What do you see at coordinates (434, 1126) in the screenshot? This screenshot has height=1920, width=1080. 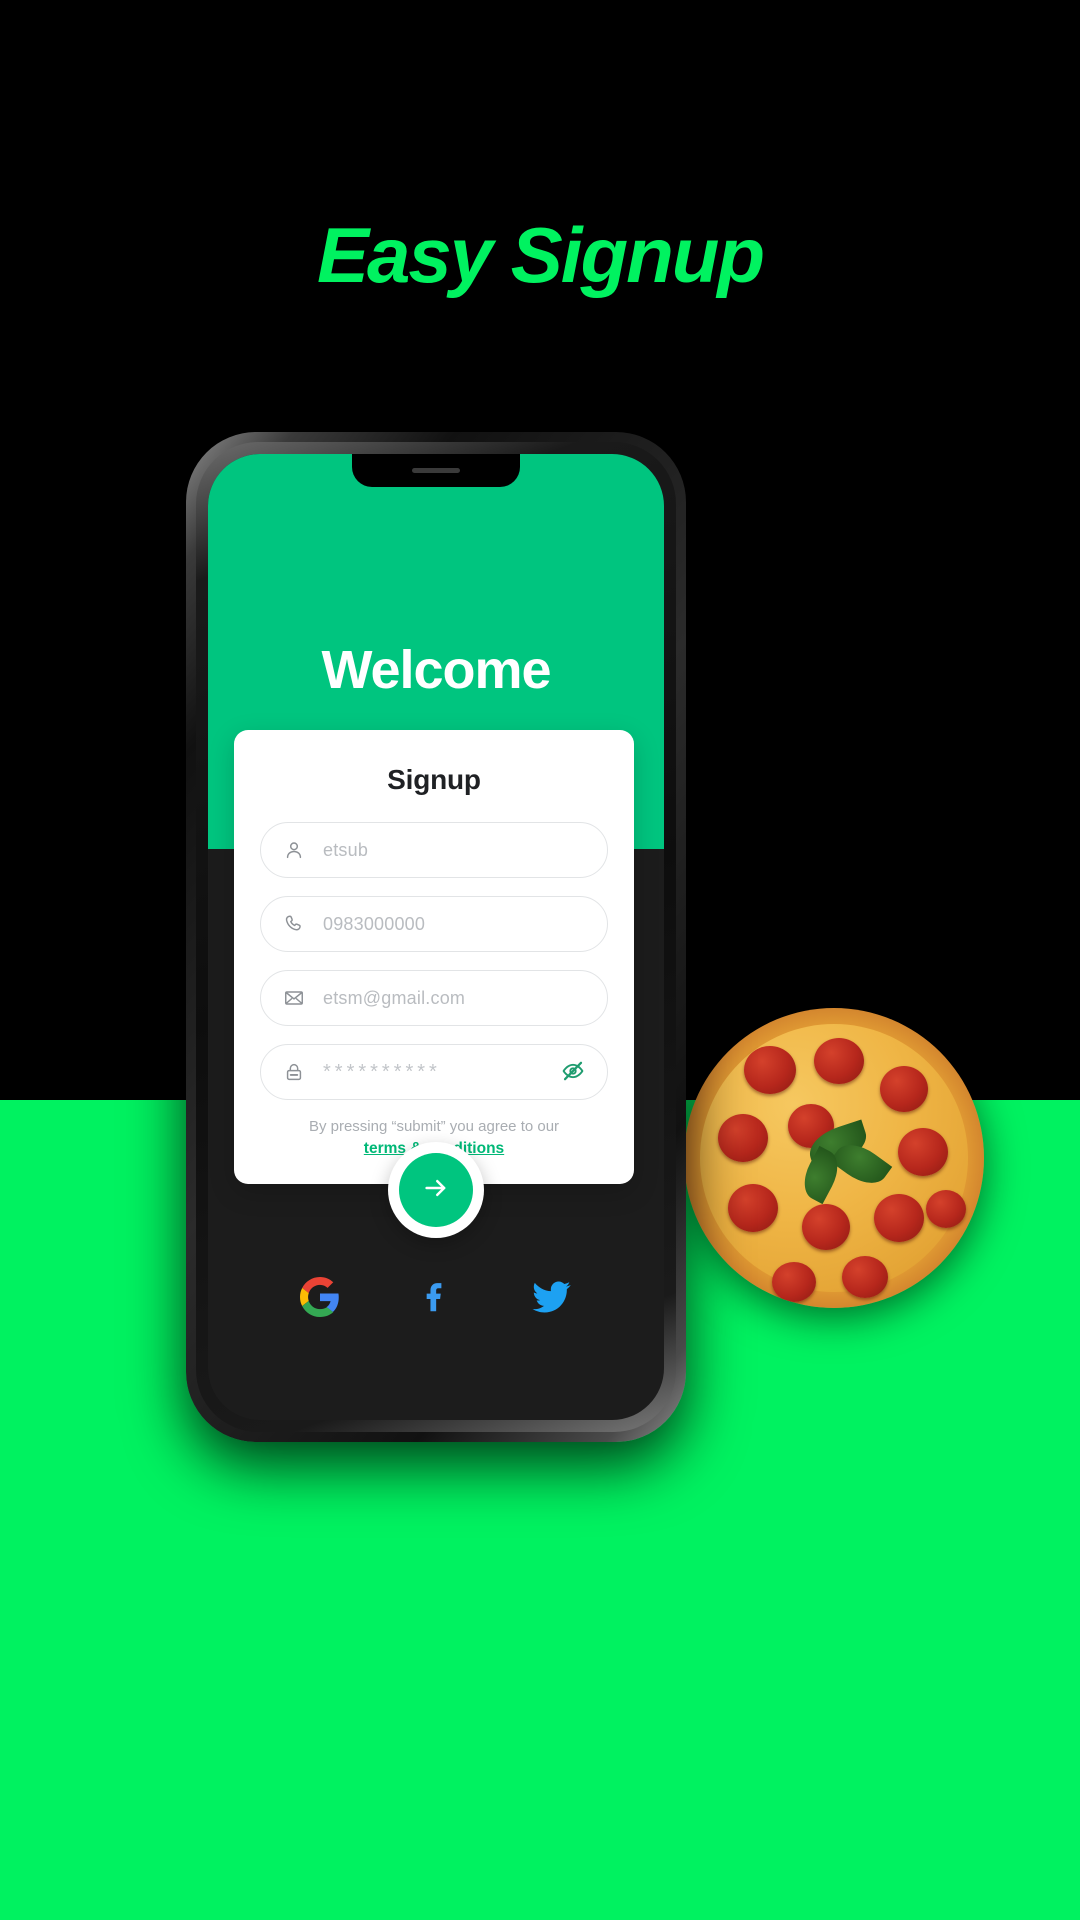 I see `terms-text: By pressing “submit” you agree to our` at bounding box center [434, 1126].